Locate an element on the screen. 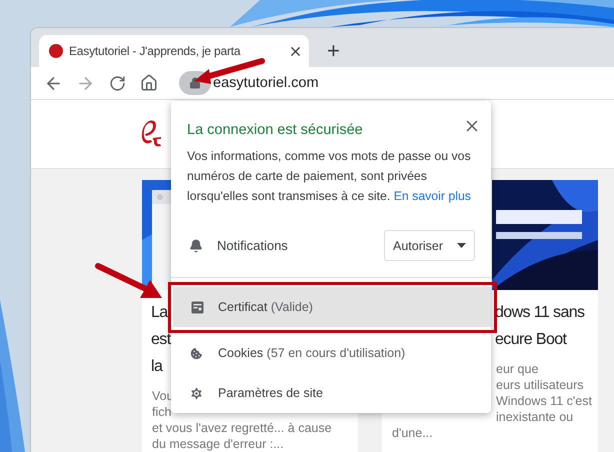 The width and height of the screenshot is (614, 452). article-excerpt: eurs utilisateurs is located at coordinates (539, 385).